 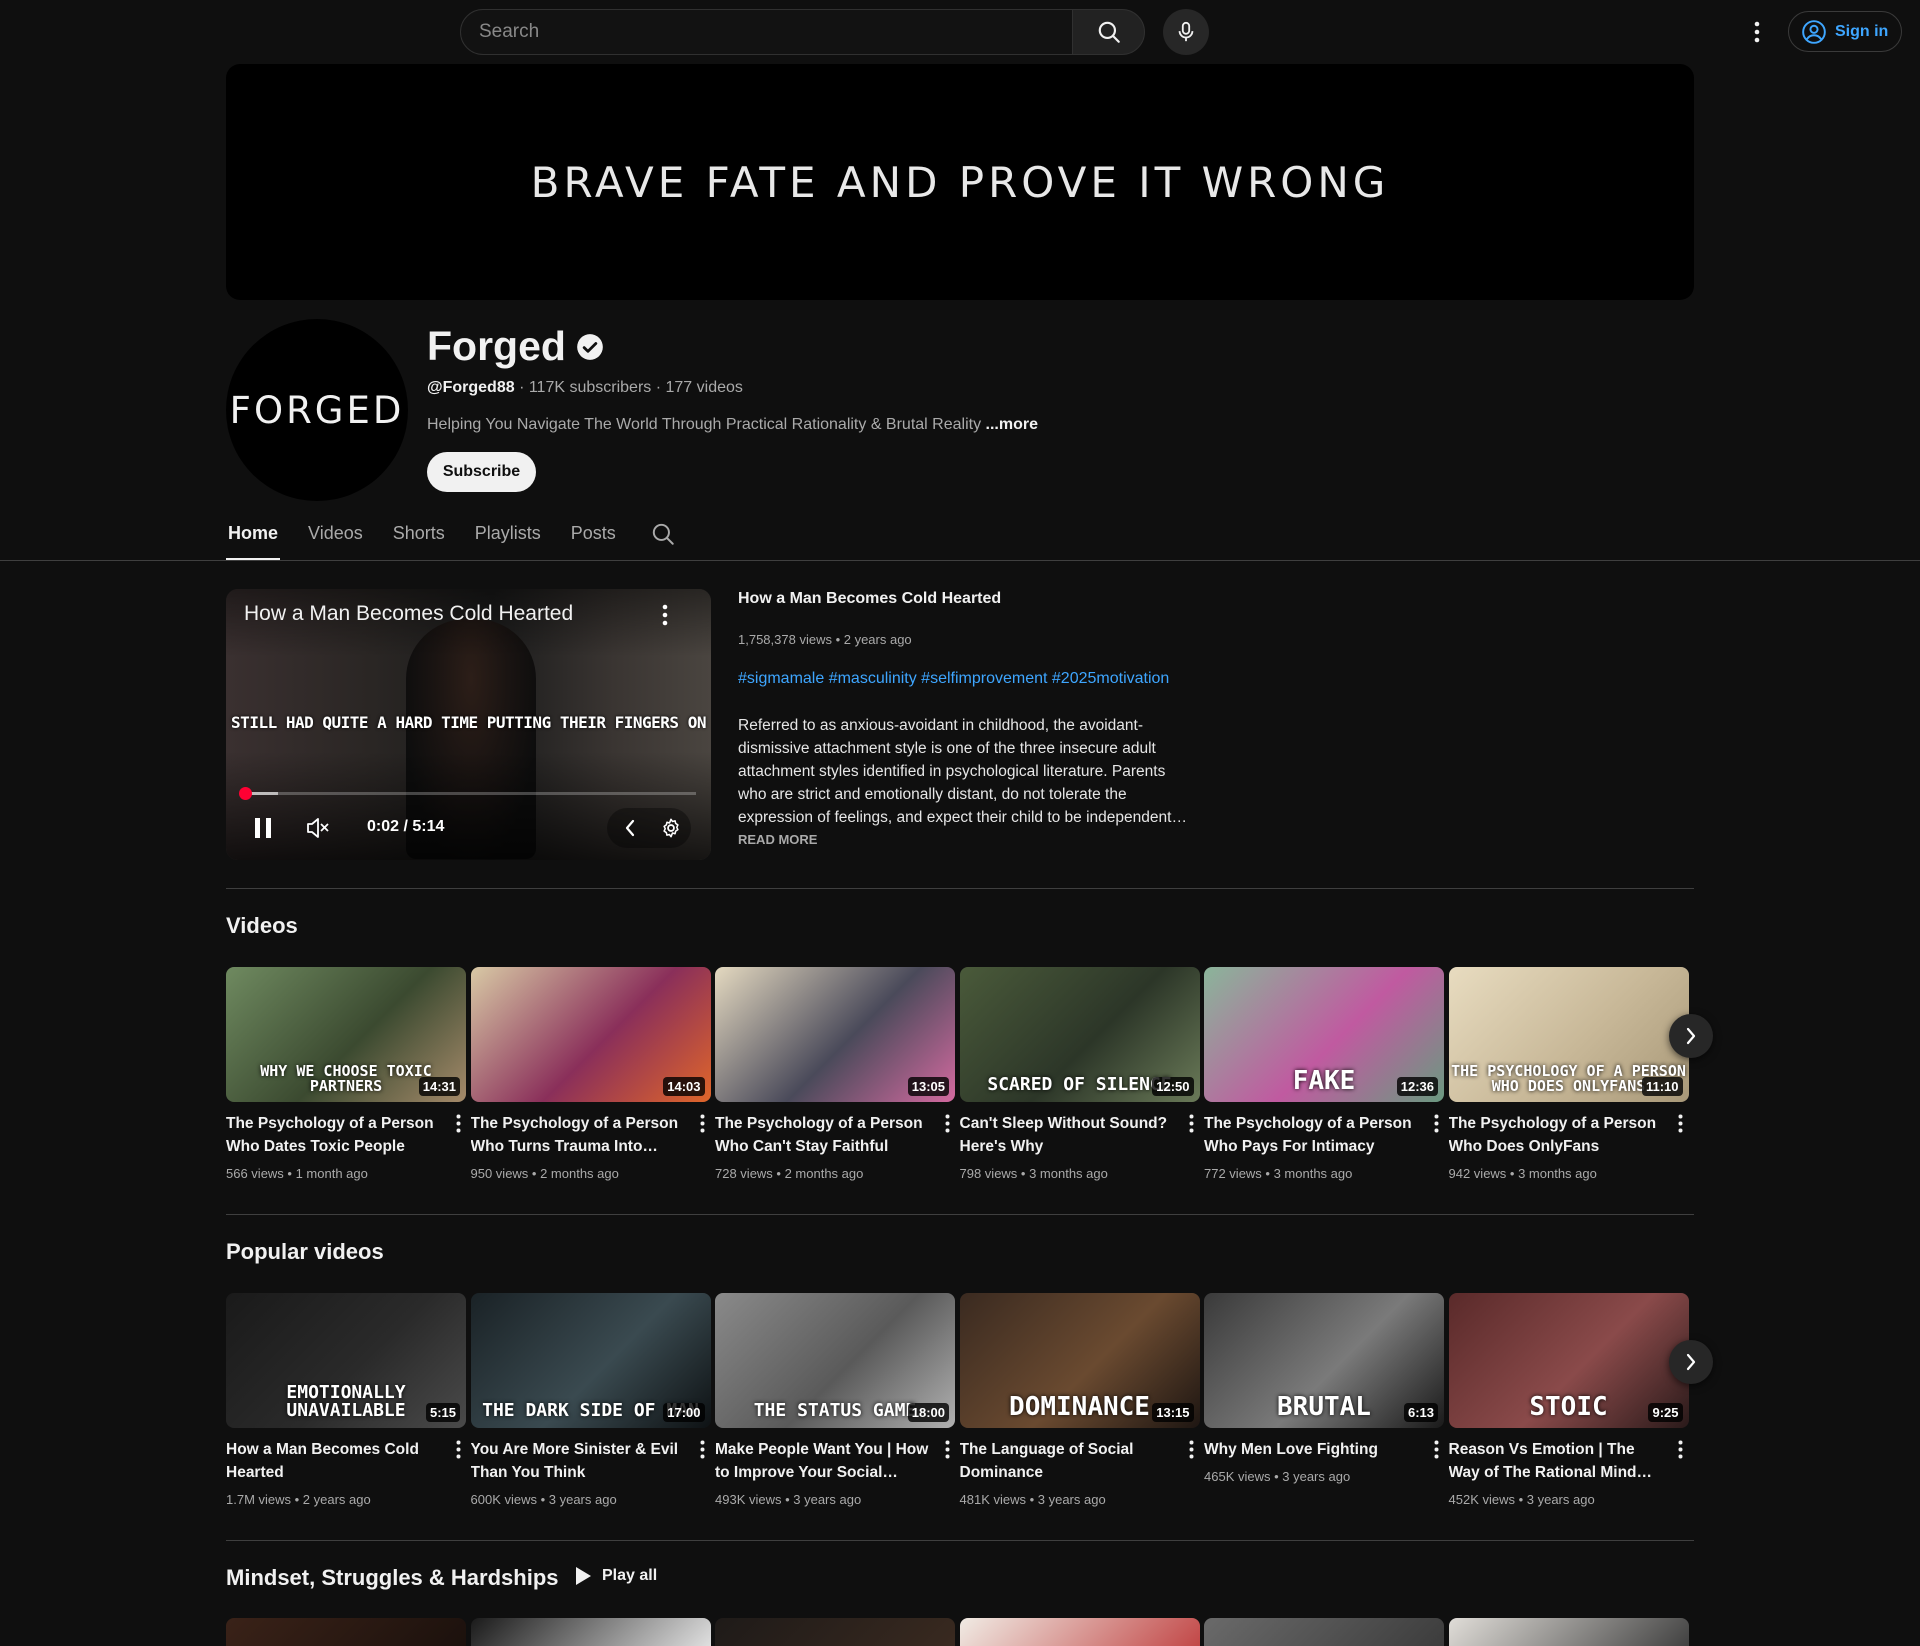 I want to click on playlist-section-title: Mindset, Struggles & Hardships, so click(x=392, y=1578).